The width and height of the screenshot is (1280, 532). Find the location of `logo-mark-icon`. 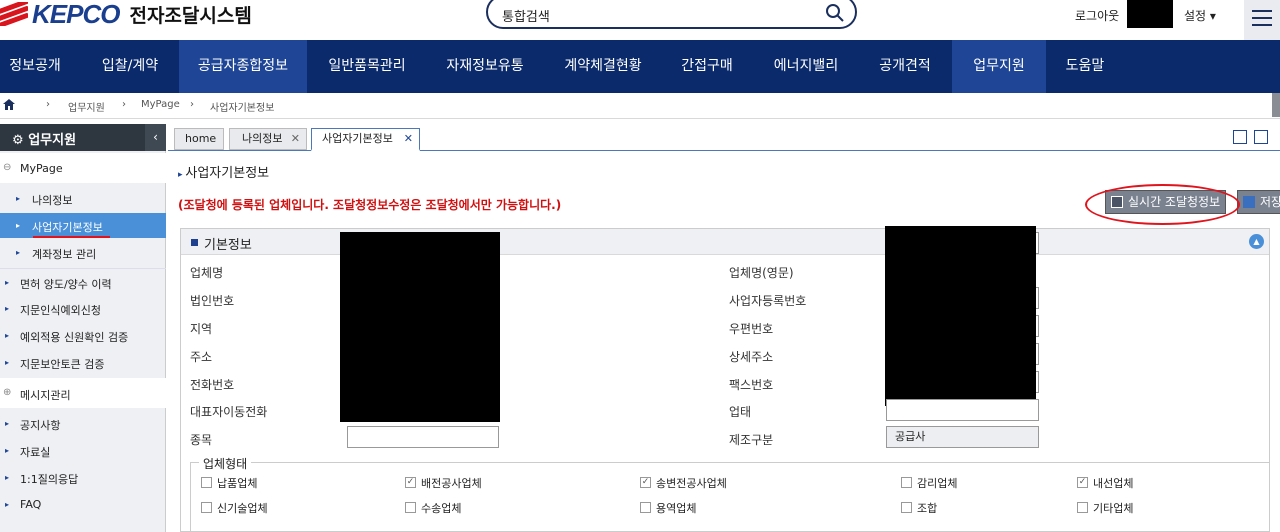

logo-mark-icon is located at coordinates (14, 14).